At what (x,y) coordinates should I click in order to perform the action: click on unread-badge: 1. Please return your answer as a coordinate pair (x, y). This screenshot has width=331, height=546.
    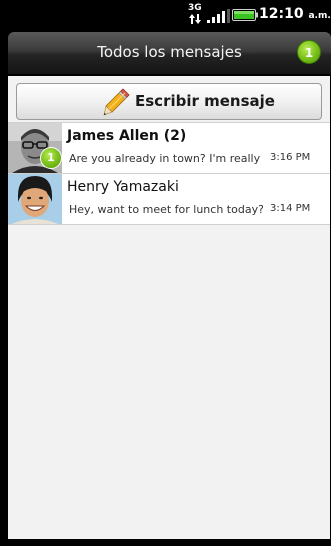
    Looking at the image, I should click on (51, 158).